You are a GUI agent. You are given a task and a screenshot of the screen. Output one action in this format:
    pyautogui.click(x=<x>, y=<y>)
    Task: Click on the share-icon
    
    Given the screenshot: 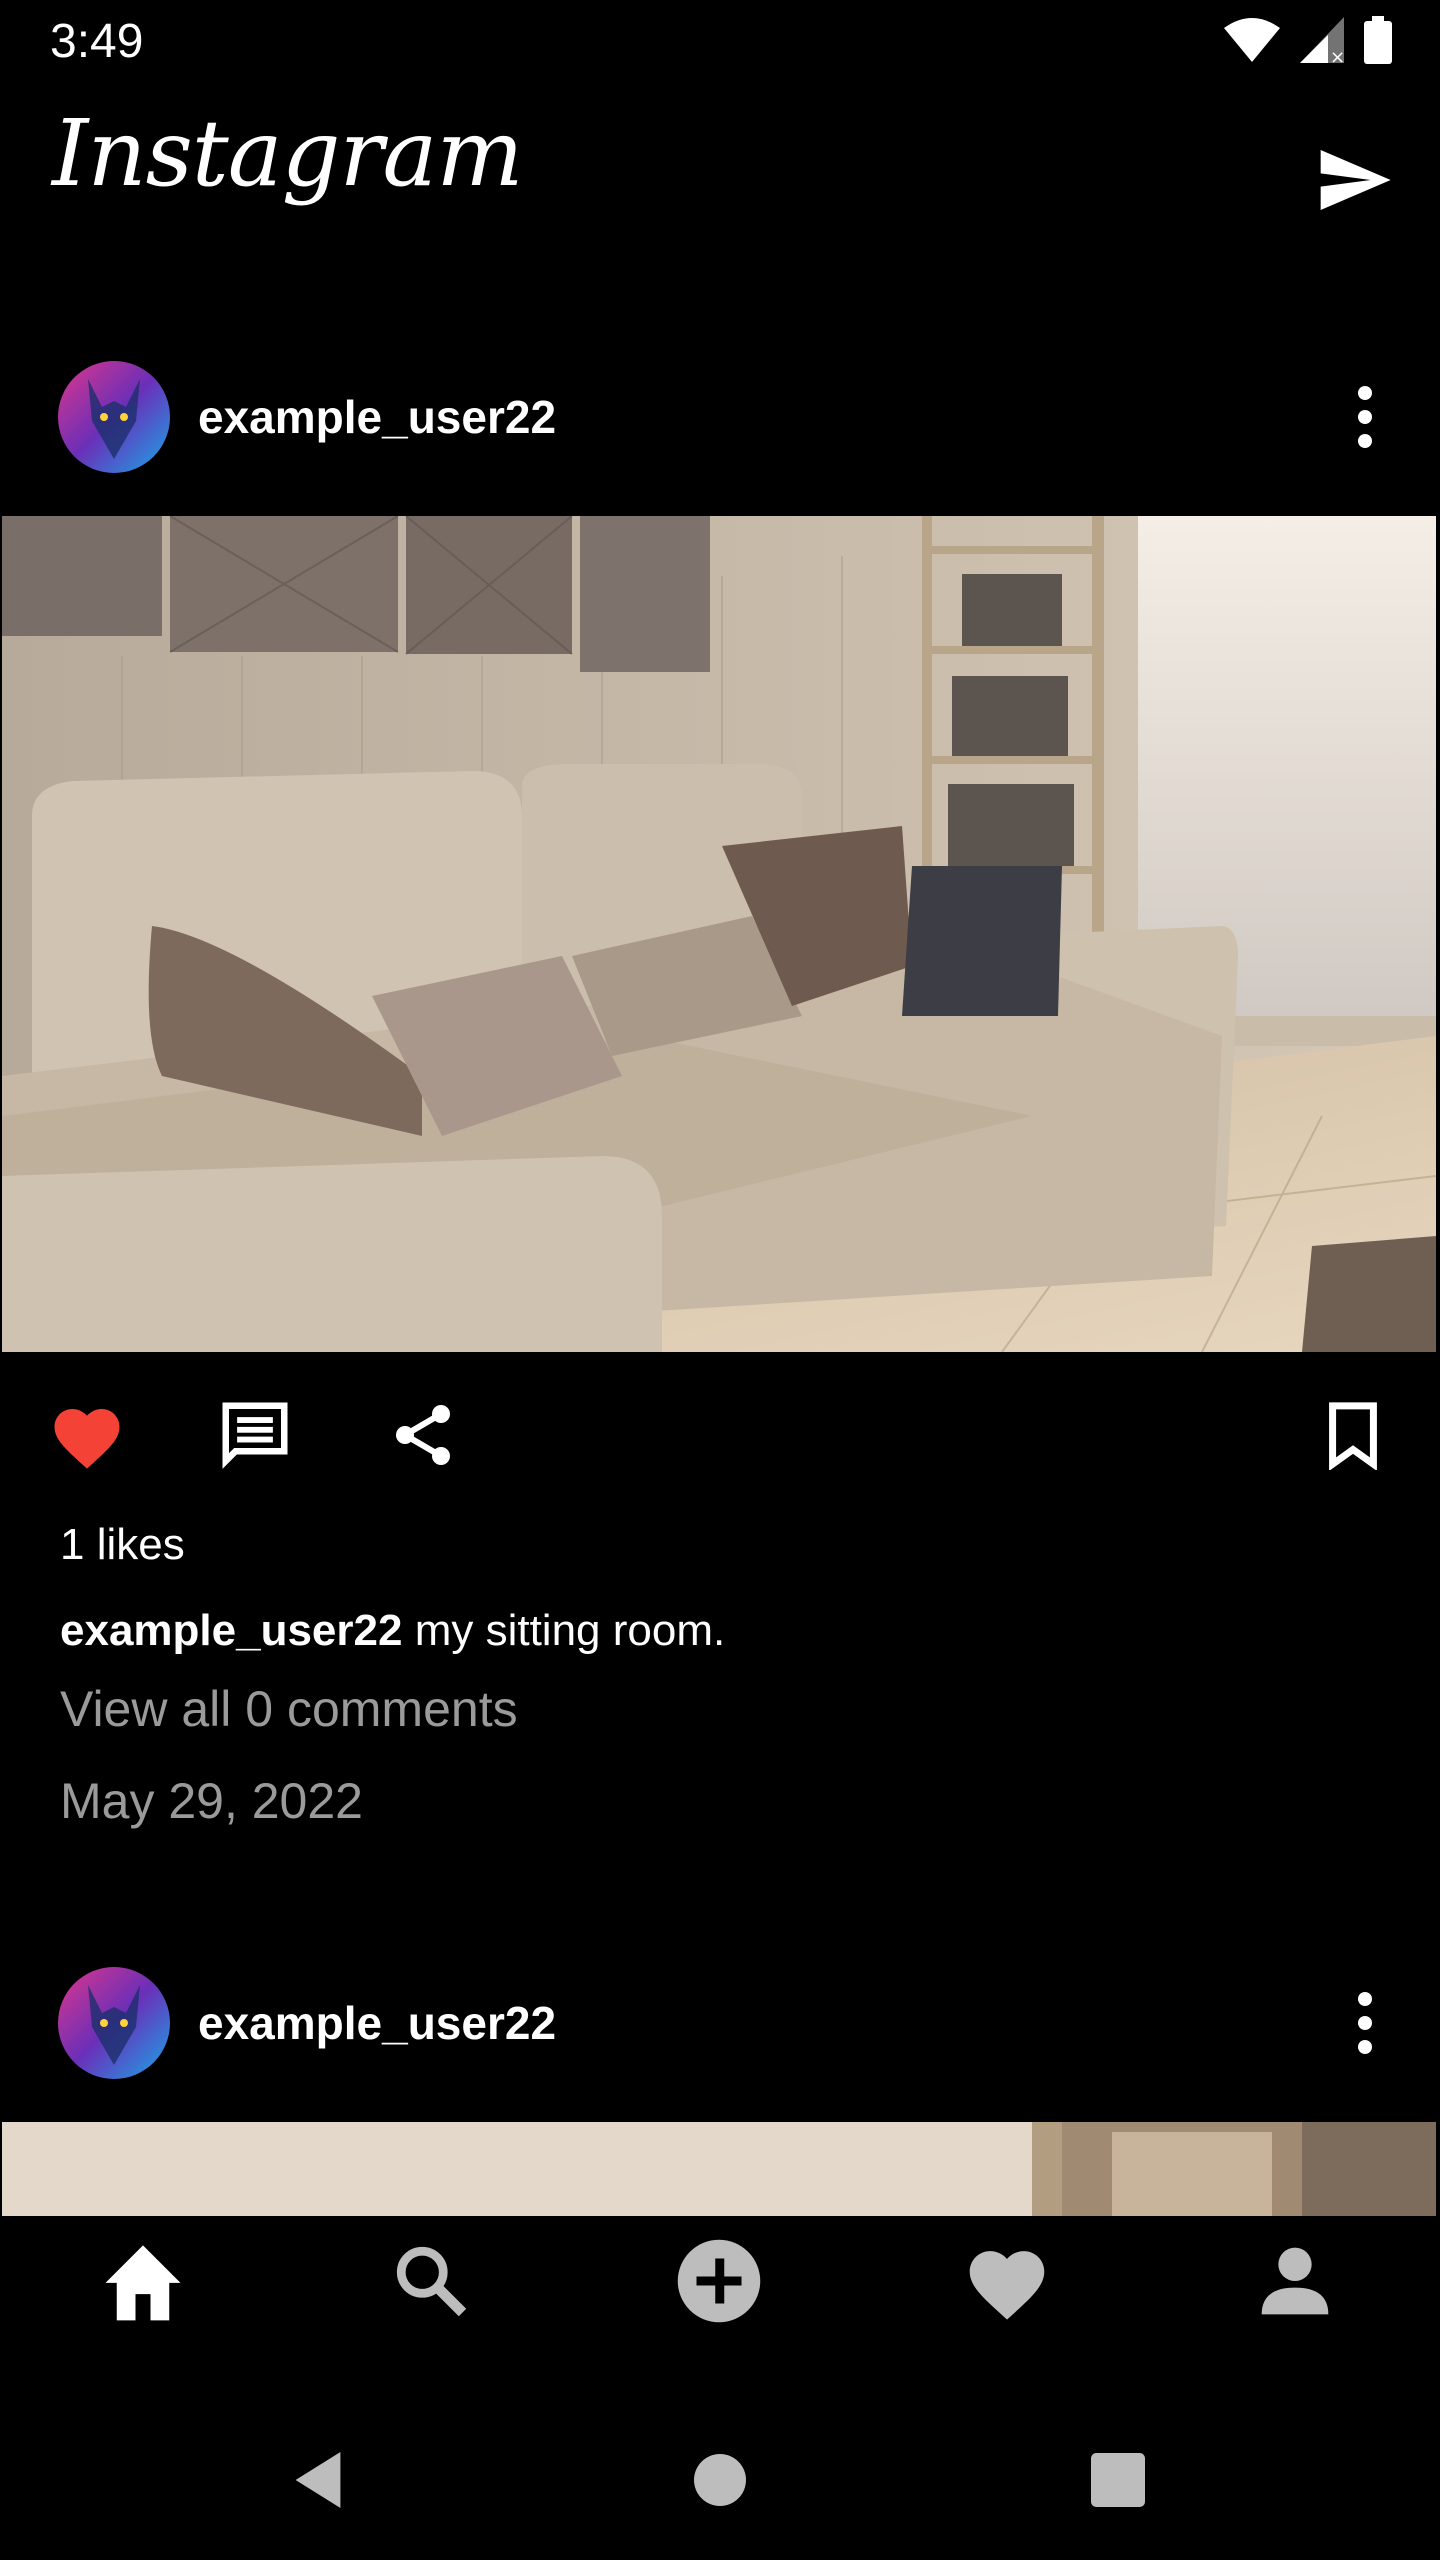 What is the action you would take?
    pyautogui.click(x=423, y=1435)
    